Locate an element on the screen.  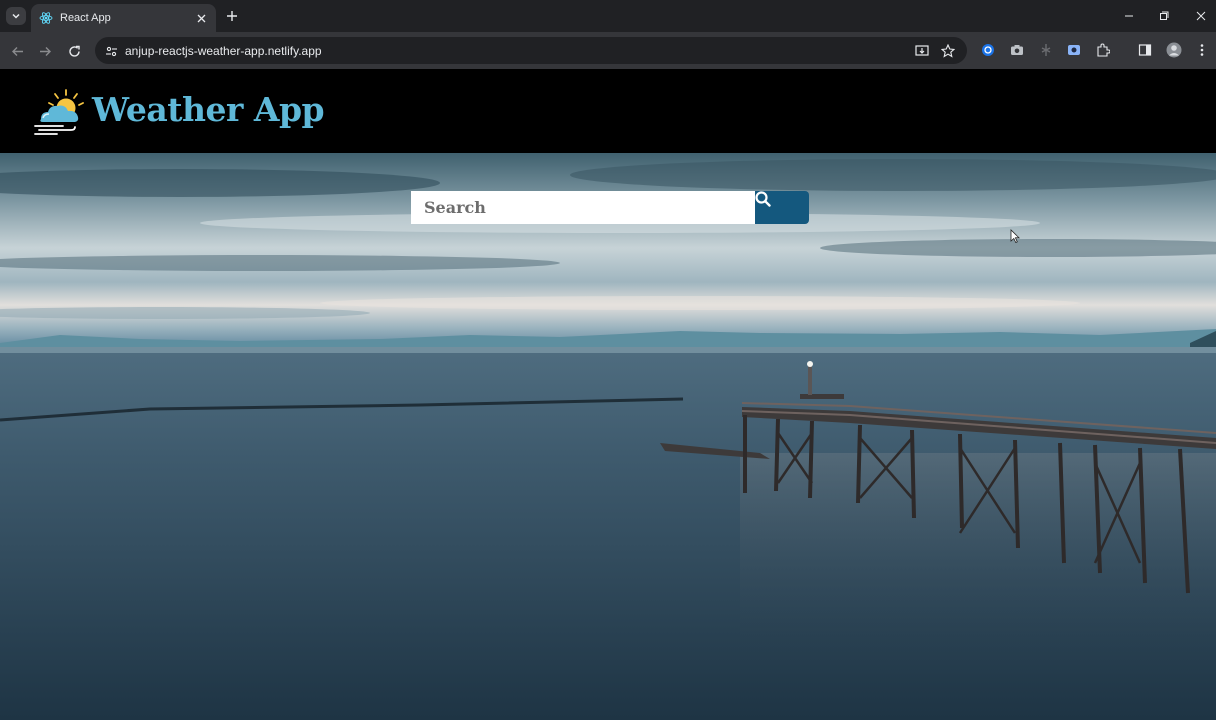
forward-button is located at coordinates (45, 51).